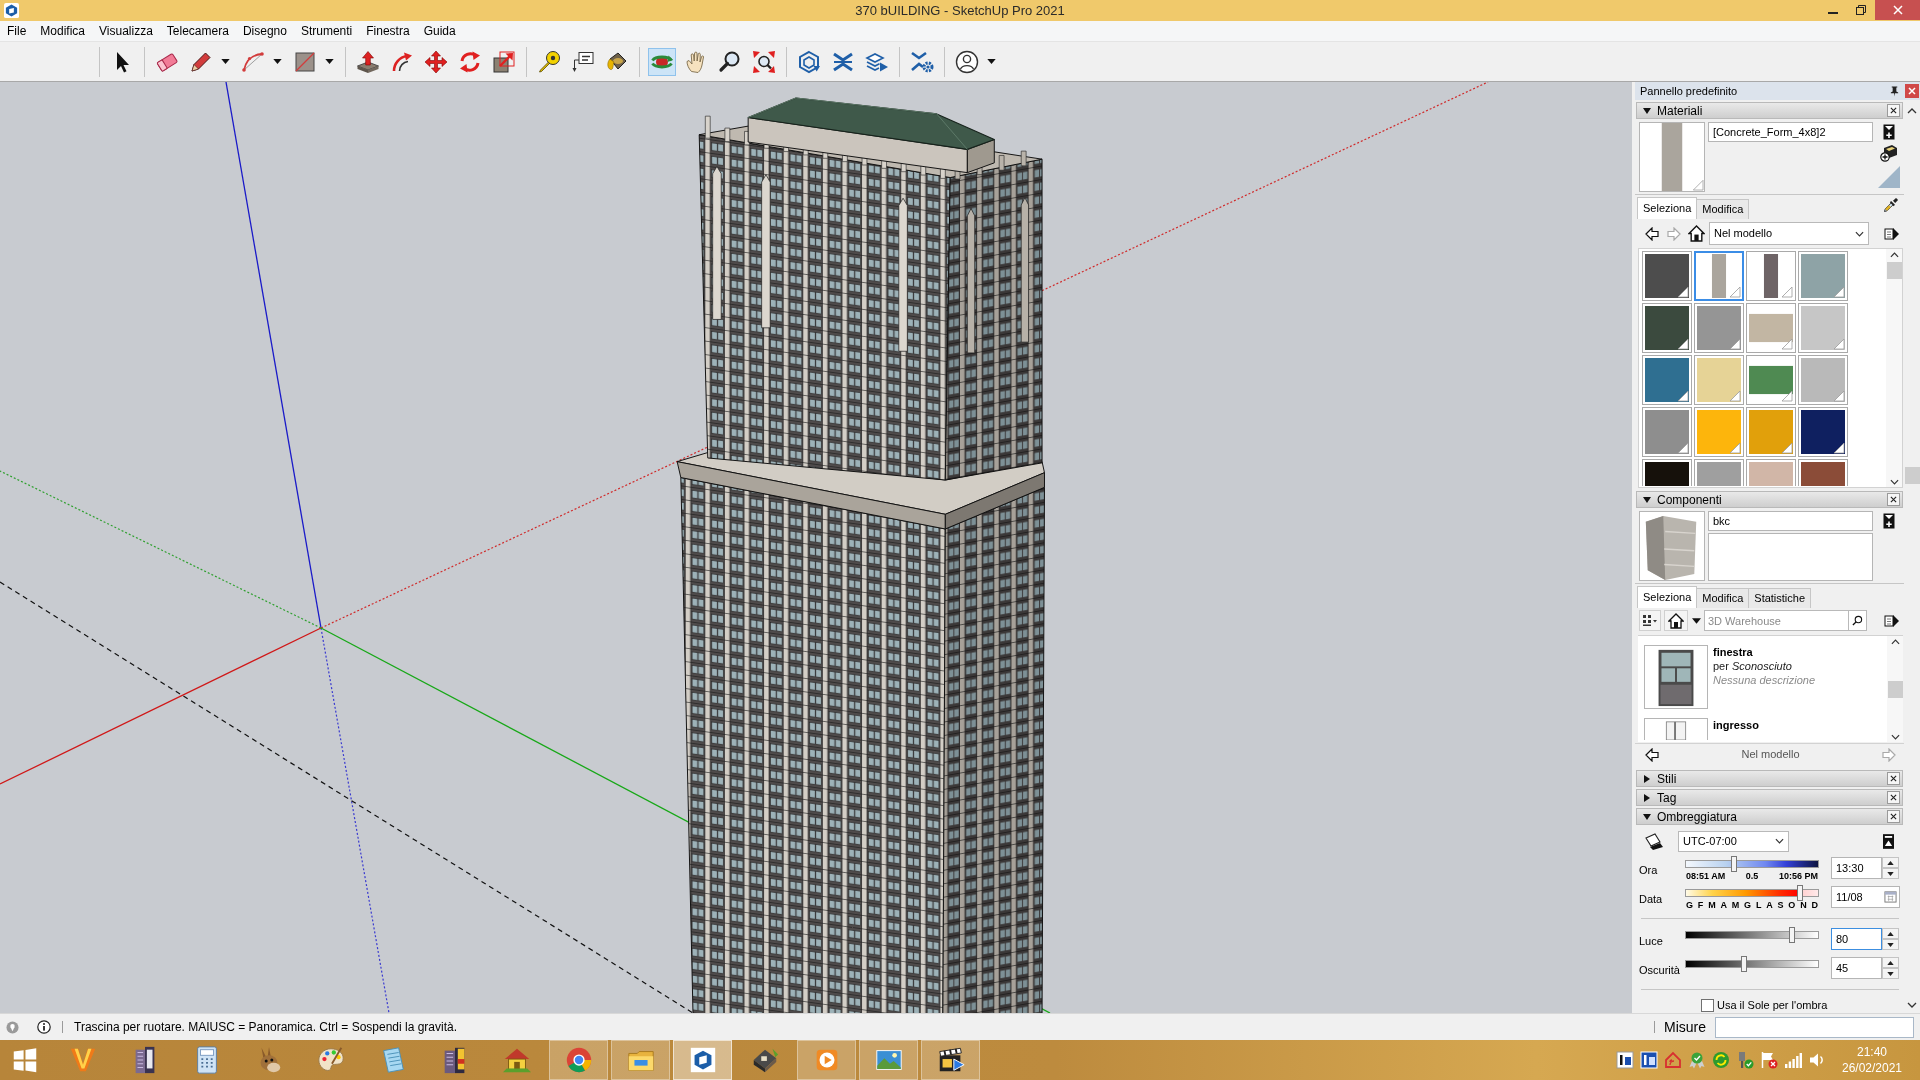 The height and width of the screenshot is (1080, 1920). Describe the element at coordinates (388, 31) in the screenshot. I see `menu-item: Finestra` at that location.